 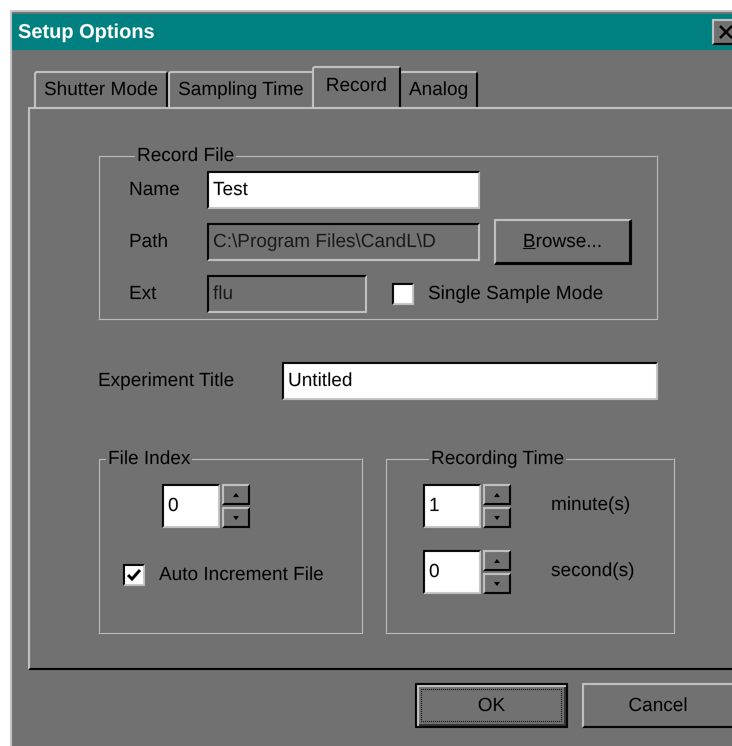 I want to click on input-field: Test, so click(x=343, y=190).